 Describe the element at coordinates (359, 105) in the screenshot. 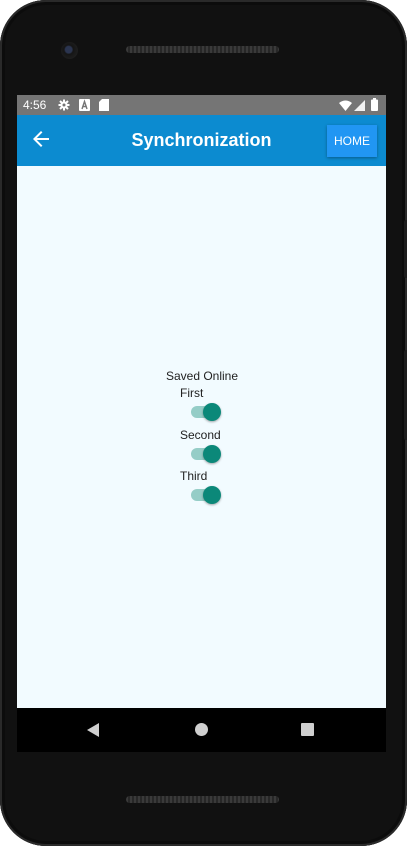

I see `signal-icon` at that location.